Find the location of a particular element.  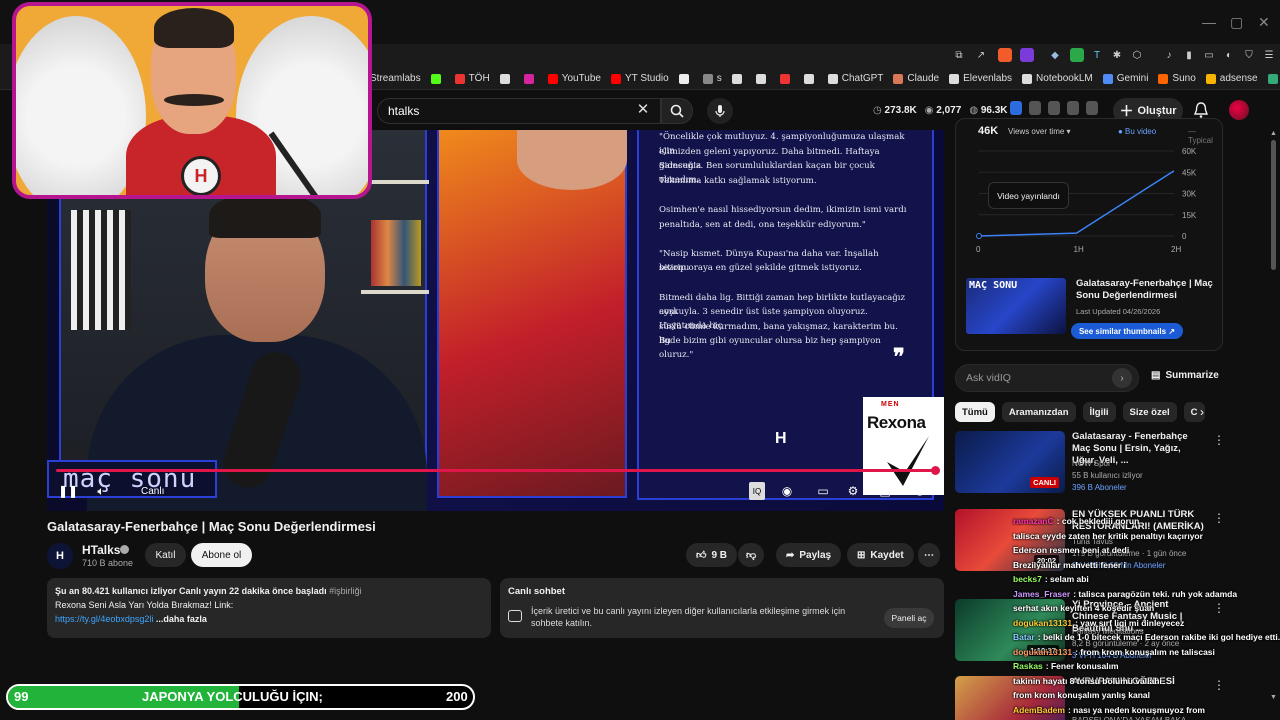

extension-icon: T is located at coordinates (1097, 55).